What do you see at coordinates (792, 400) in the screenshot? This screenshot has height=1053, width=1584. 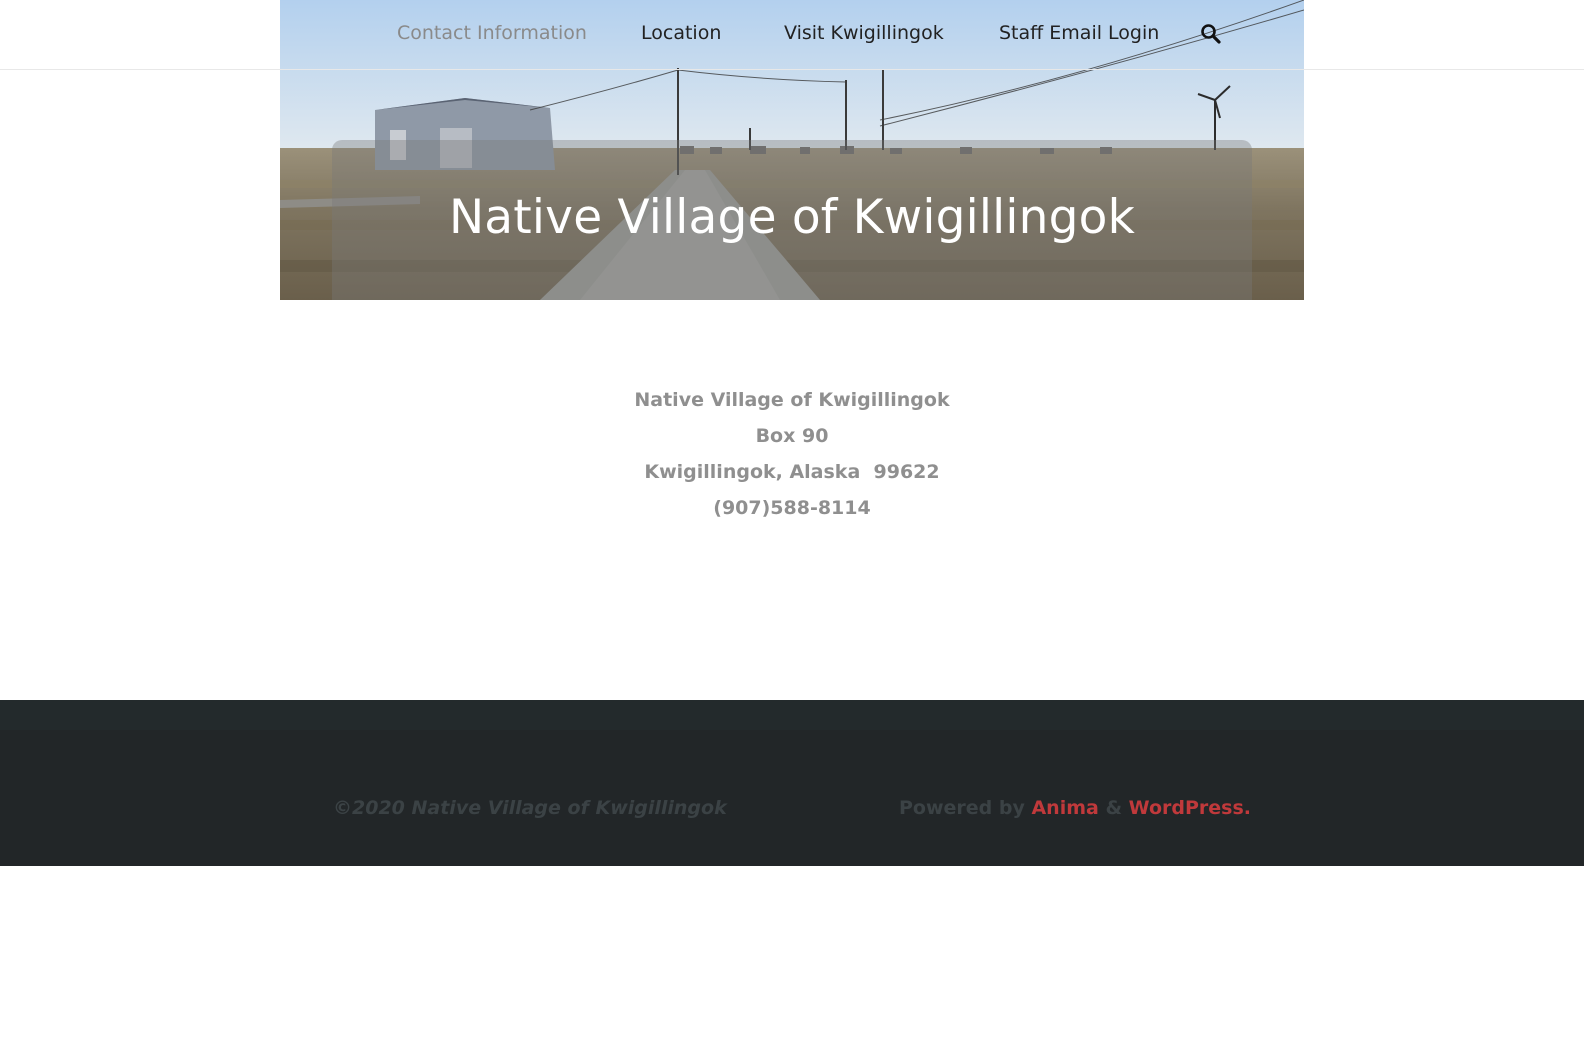 I see `contact-organization: Native Village of Kwigillingok` at bounding box center [792, 400].